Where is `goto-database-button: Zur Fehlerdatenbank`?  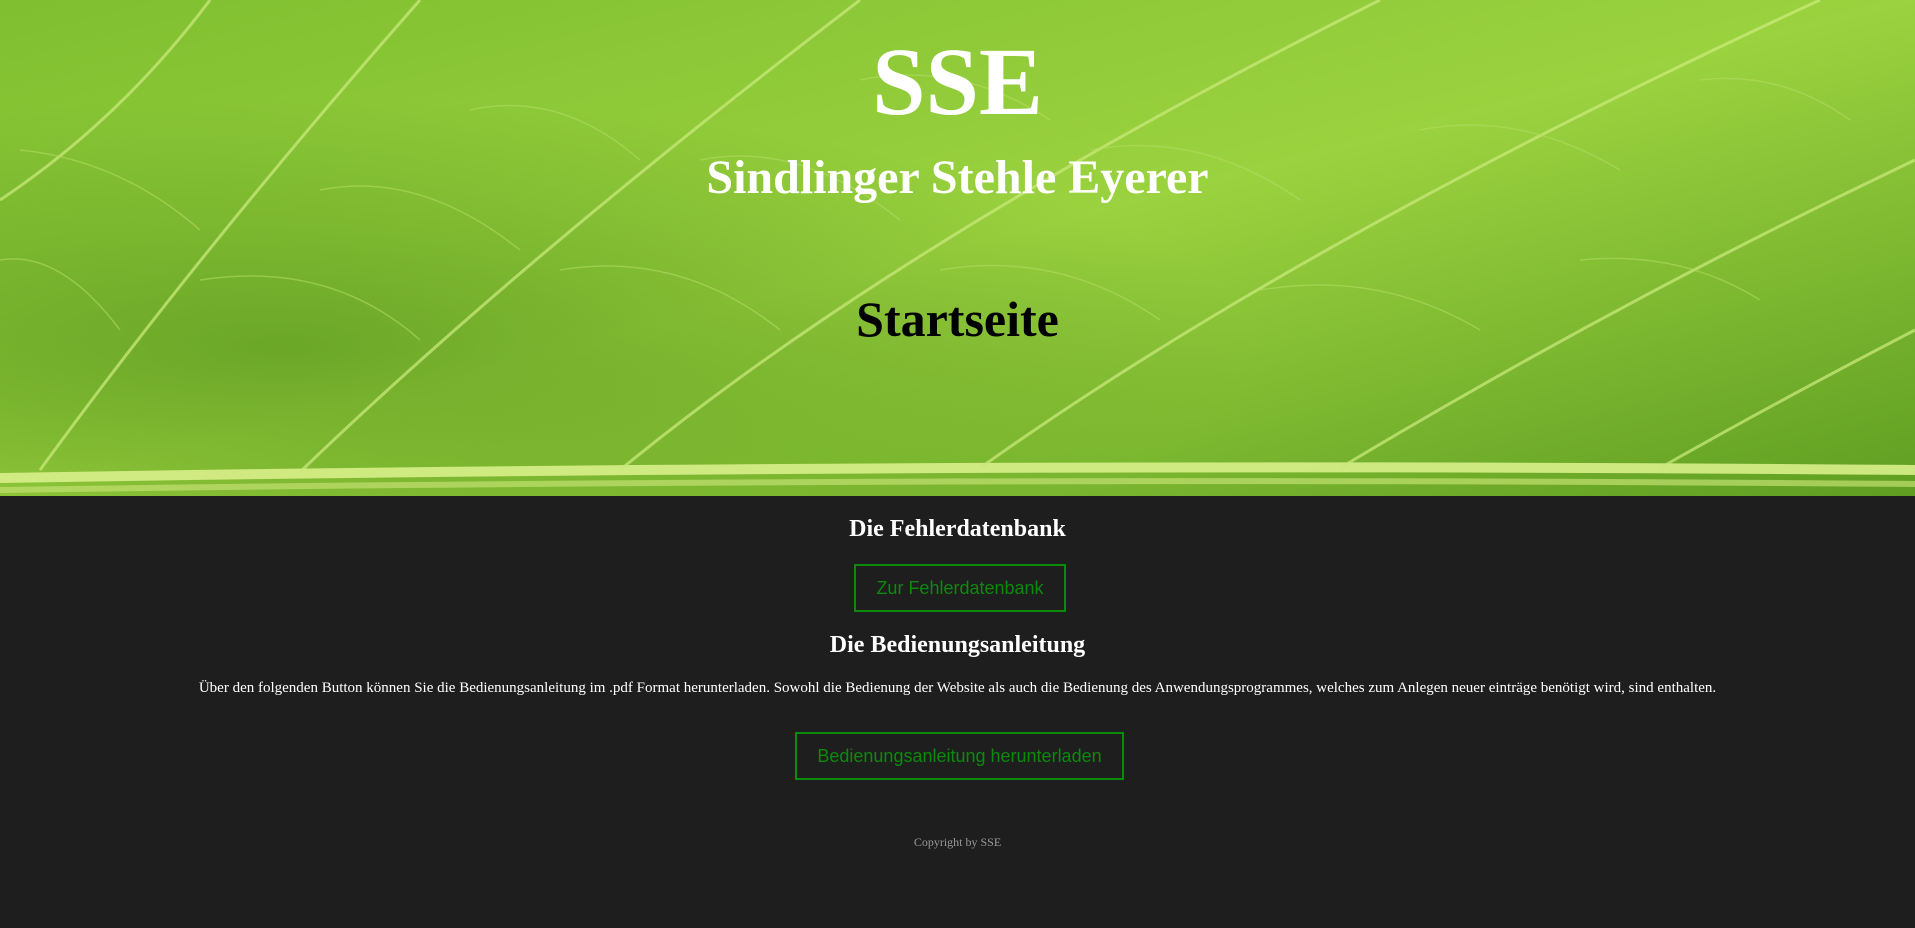
goto-database-button: Zur Fehlerdatenbank is located at coordinates (960, 588).